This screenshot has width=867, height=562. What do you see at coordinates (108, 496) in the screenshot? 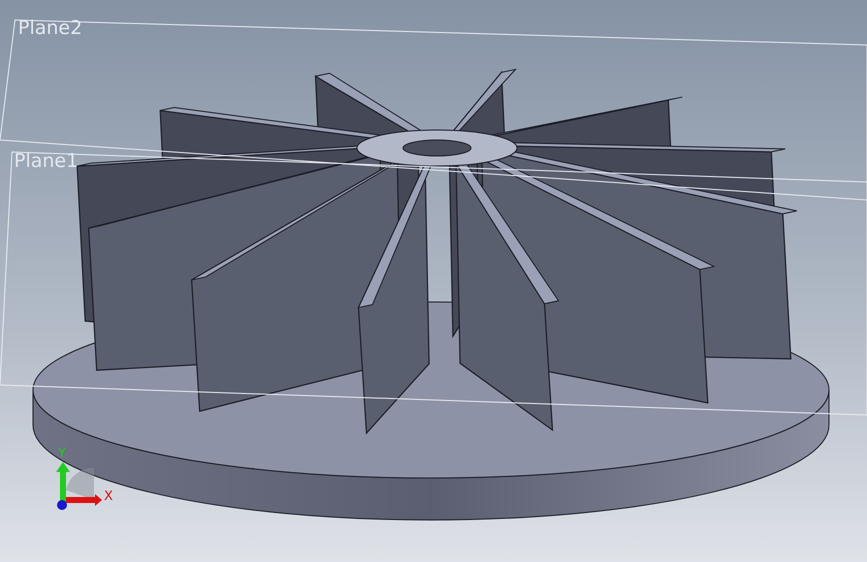
I see `axis-label: X` at bounding box center [108, 496].